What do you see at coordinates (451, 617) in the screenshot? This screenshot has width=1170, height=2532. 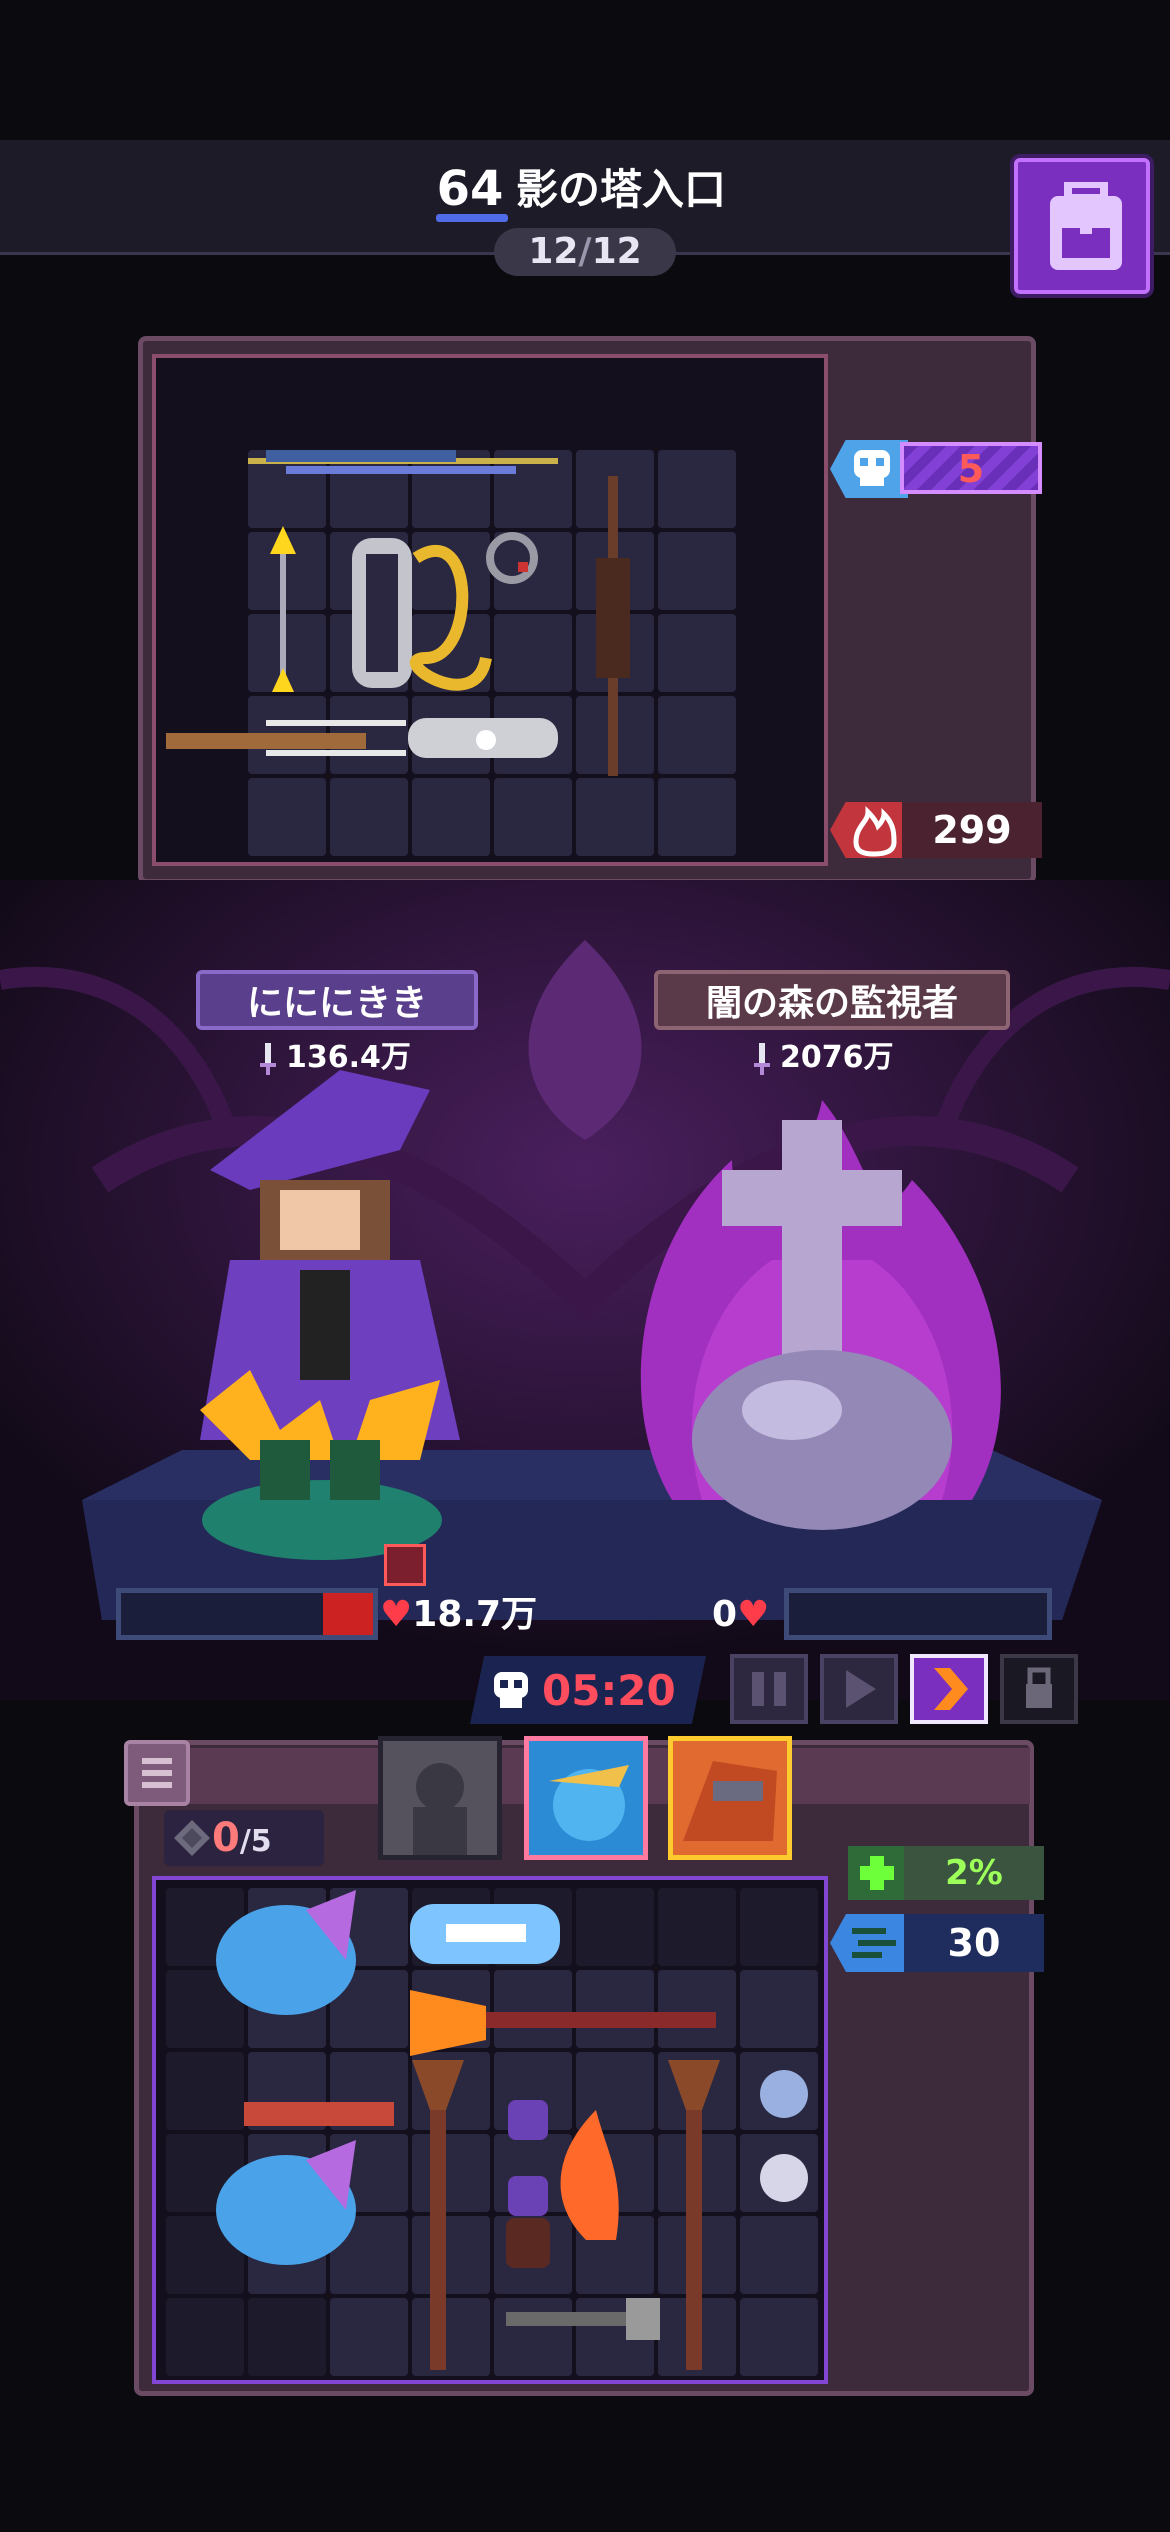 I see `rope-item` at bounding box center [451, 617].